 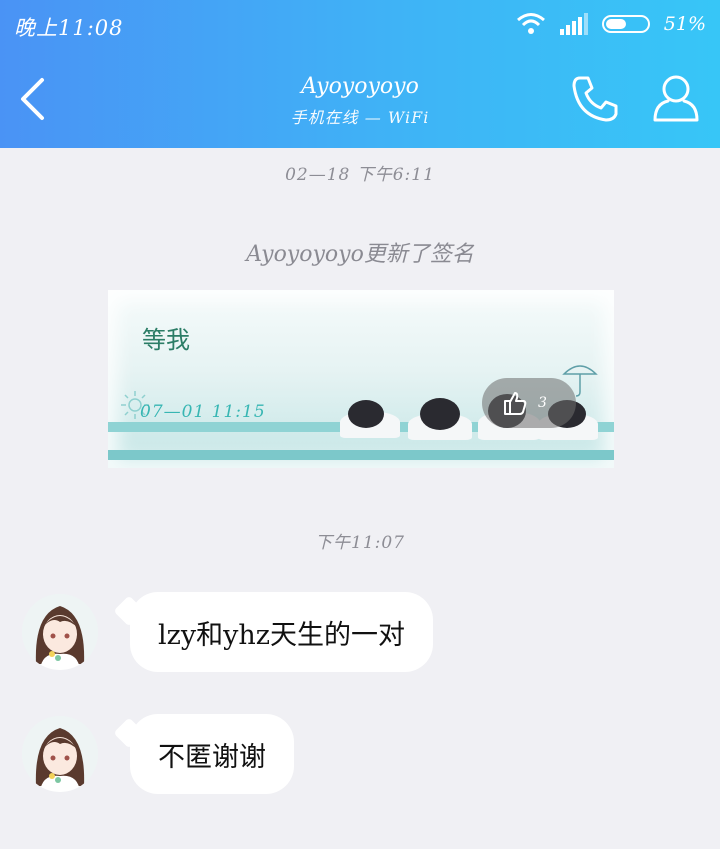 I want to click on battery-icon, so click(x=625, y=24).